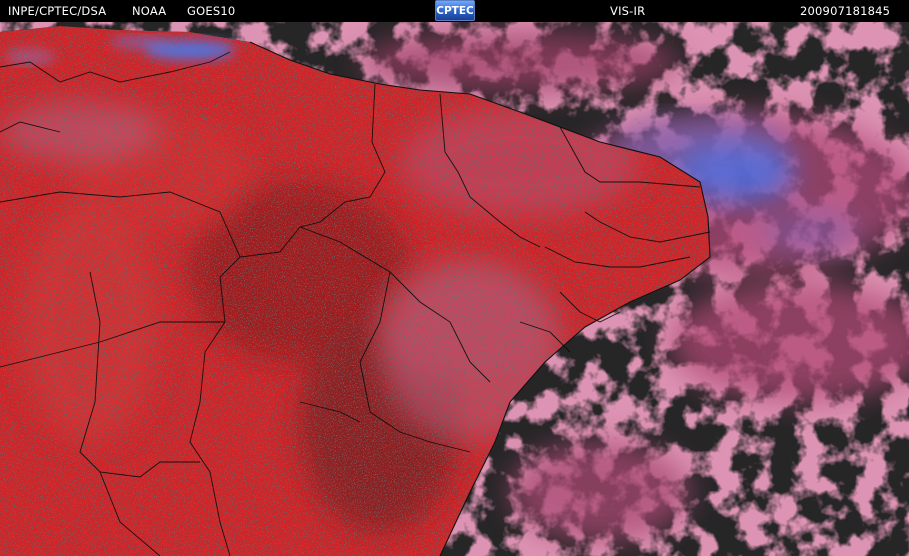 The image size is (909, 556). I want to click on cptec-logo: CPTEC, so click(455, 10).